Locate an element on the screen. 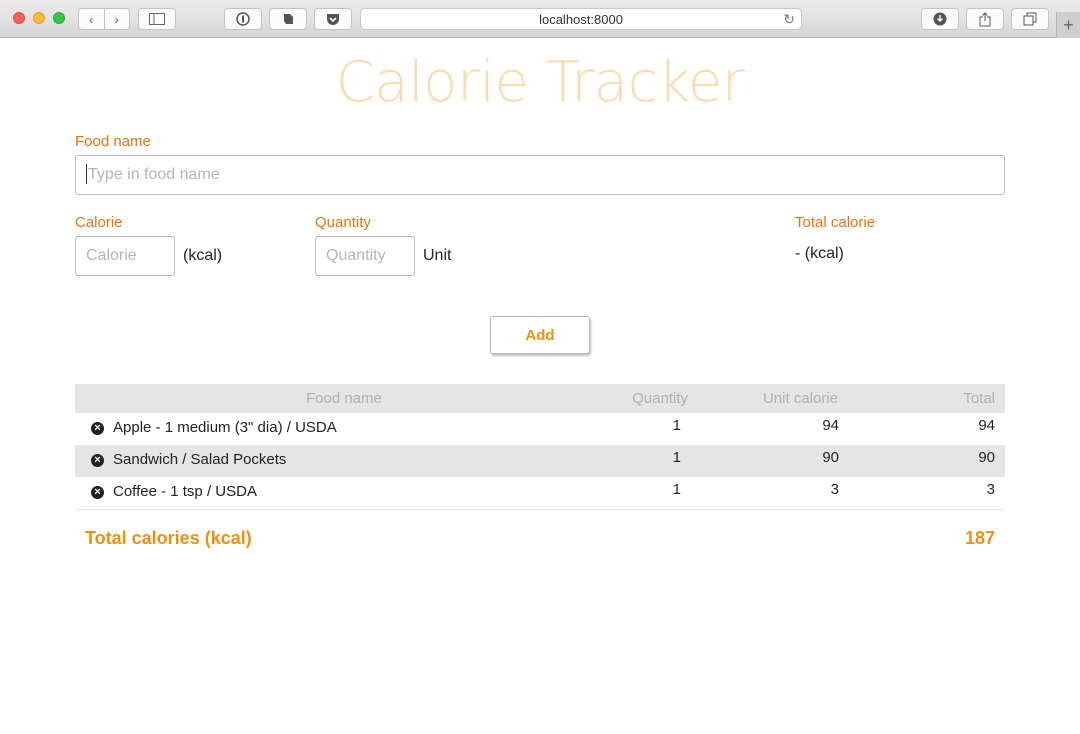 The height and width of the screenshot is (734, 1080). calorie-unit: (kcal) is located at coordinates (203, 255).